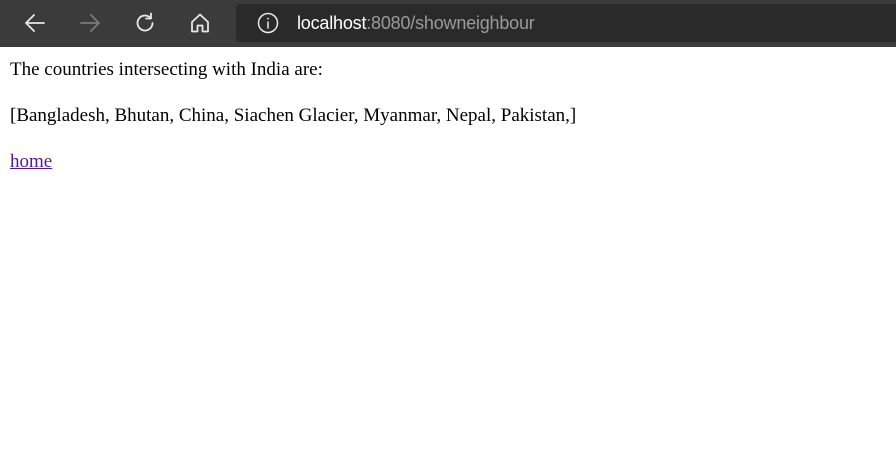  Describe the element at coordinates (268, 23) in the screenshot. I see `info-icon` at that location.